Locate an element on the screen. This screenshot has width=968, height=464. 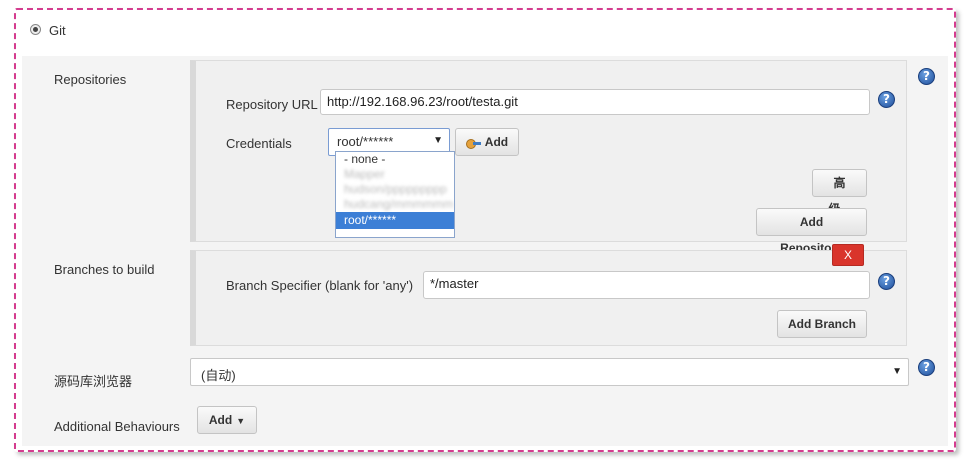
branches-label: Branches to build is located at coordinates (104, 269).